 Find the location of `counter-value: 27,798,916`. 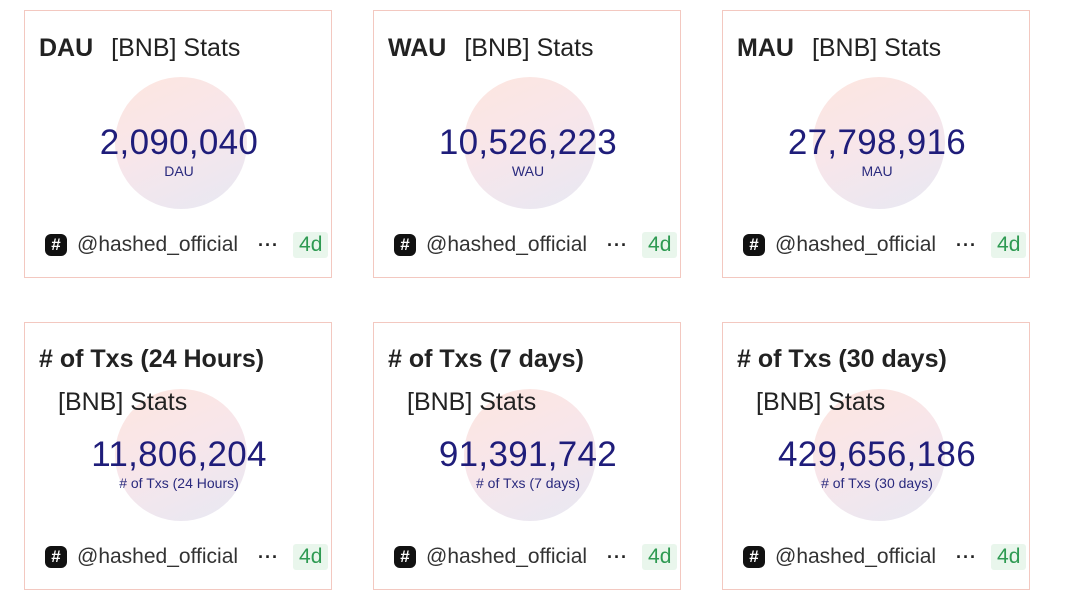

counter-value: 27,798,916 is located at coordinates (877, 142).